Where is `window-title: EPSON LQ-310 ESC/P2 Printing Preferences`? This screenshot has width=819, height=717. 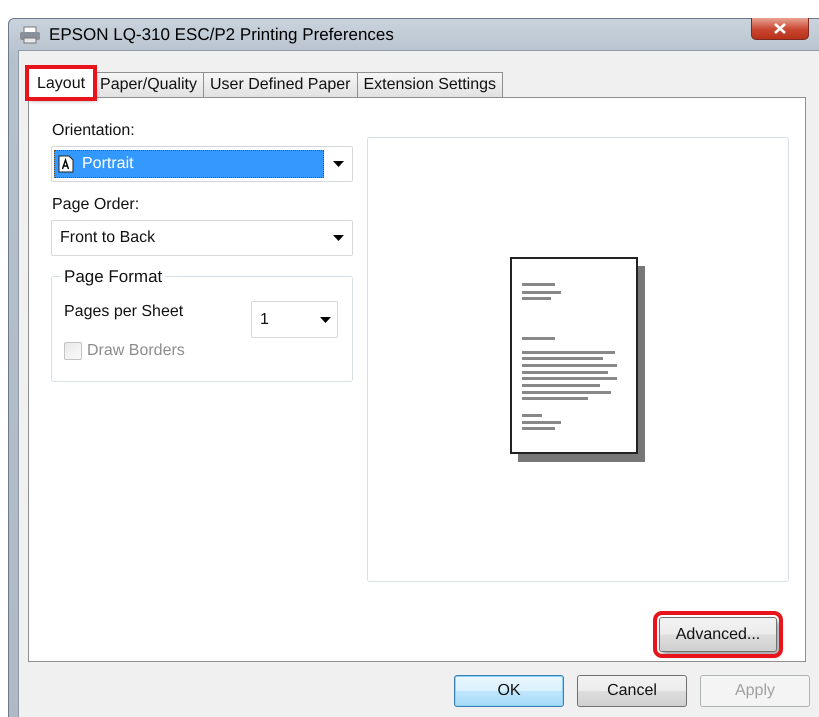
window-title: EPSON LQ-310 ESC/P2 Printing Preferences is located at coordinates (221, 34).